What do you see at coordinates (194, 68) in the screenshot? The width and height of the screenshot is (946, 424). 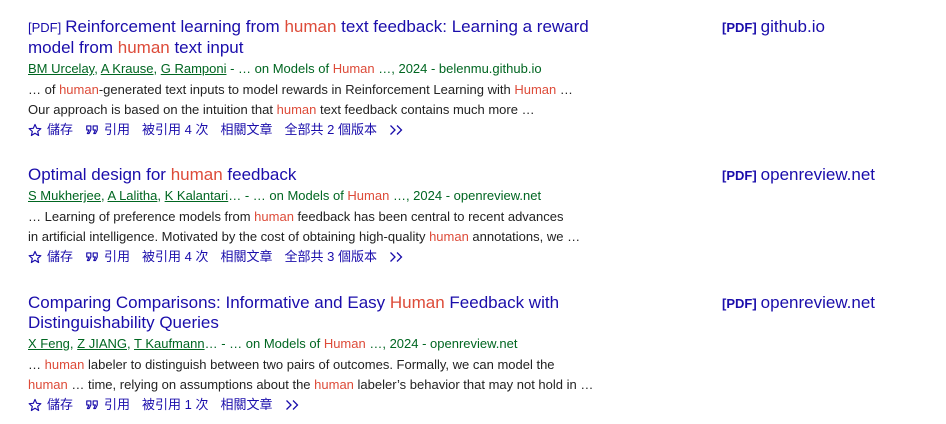 I see `author-link: G Ramponi` at bounding box center [194, 68].